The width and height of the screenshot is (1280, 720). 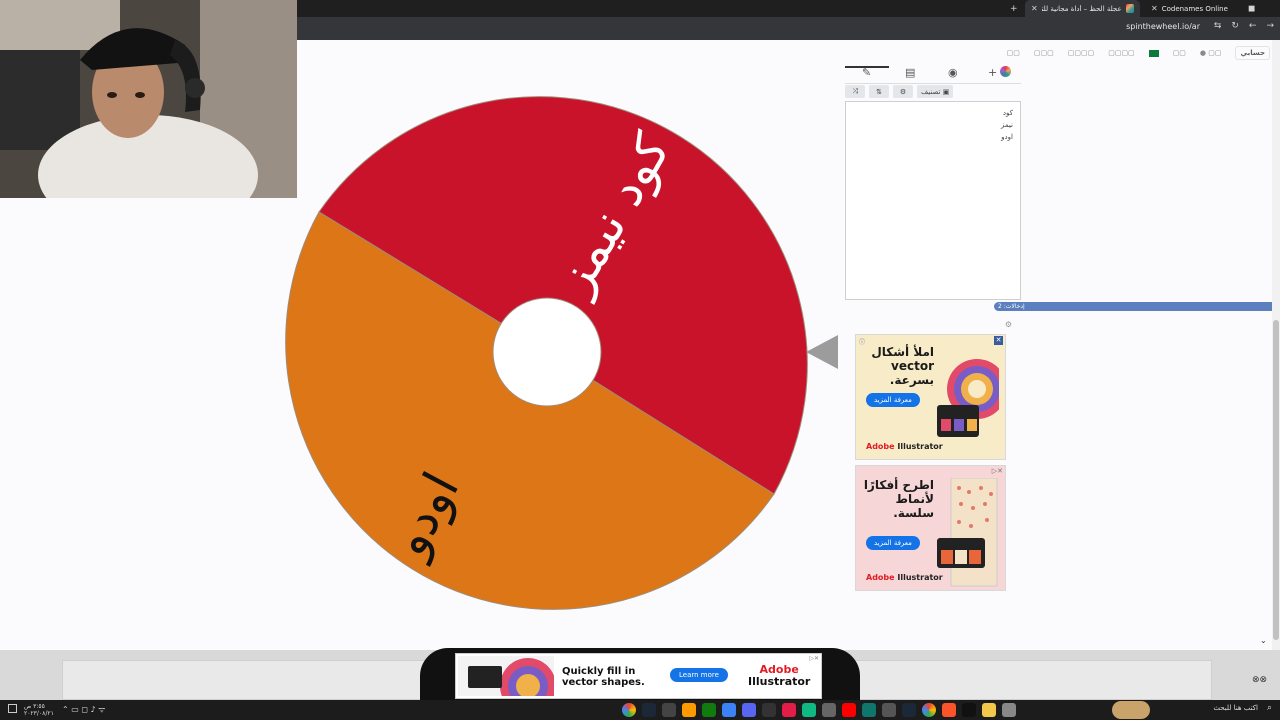 What do you see at coordinates (933, 215) in the screenshot?
I see `entries-textarea: كود نيمز اودو ⚙` at bounding box center [933, 215].